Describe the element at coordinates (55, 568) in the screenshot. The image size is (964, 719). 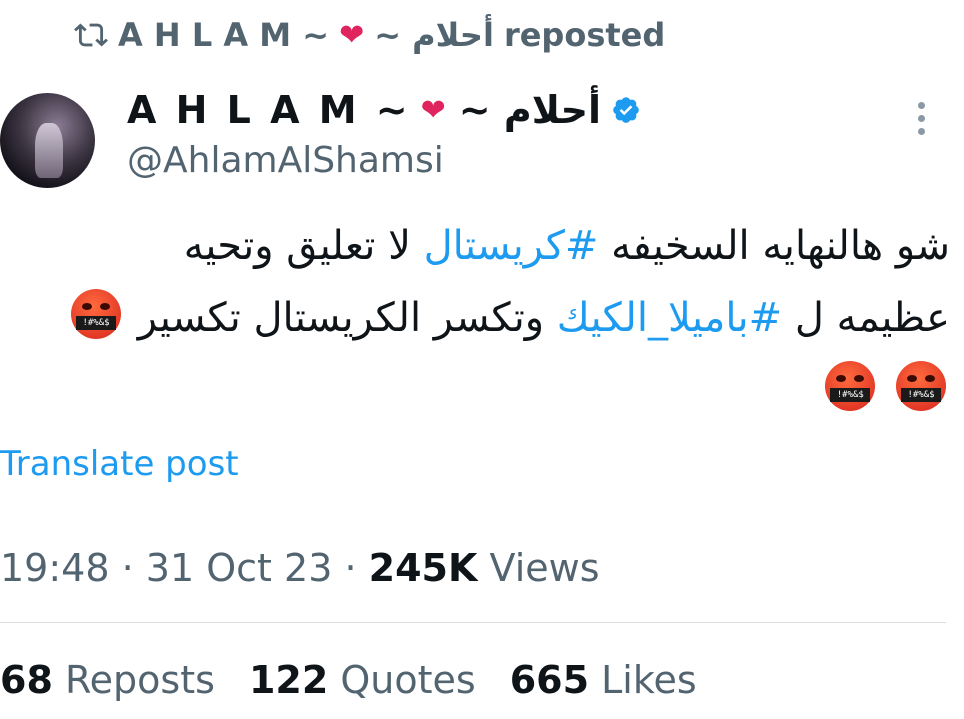
I see `tweet-time: 19:48` at that location.